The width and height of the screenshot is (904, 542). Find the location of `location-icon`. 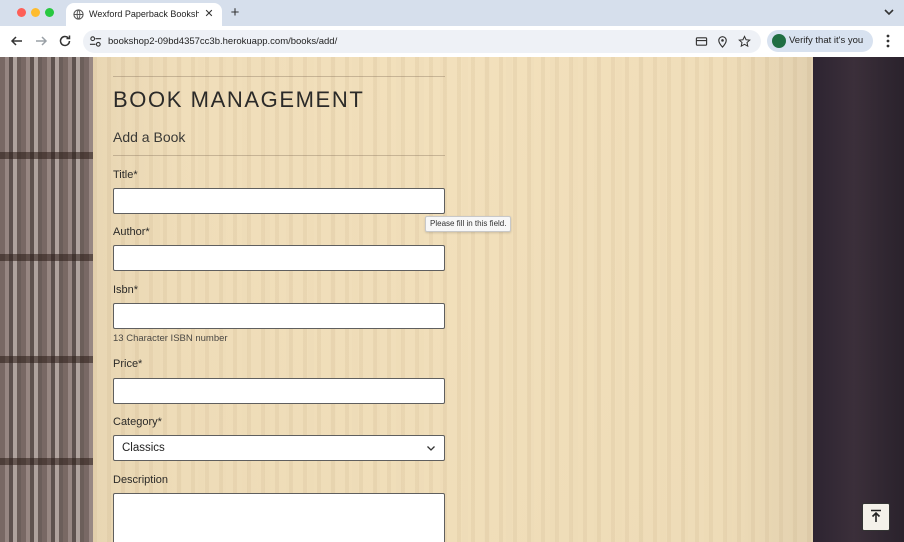

location-icon is located at coordinates (722, 41).